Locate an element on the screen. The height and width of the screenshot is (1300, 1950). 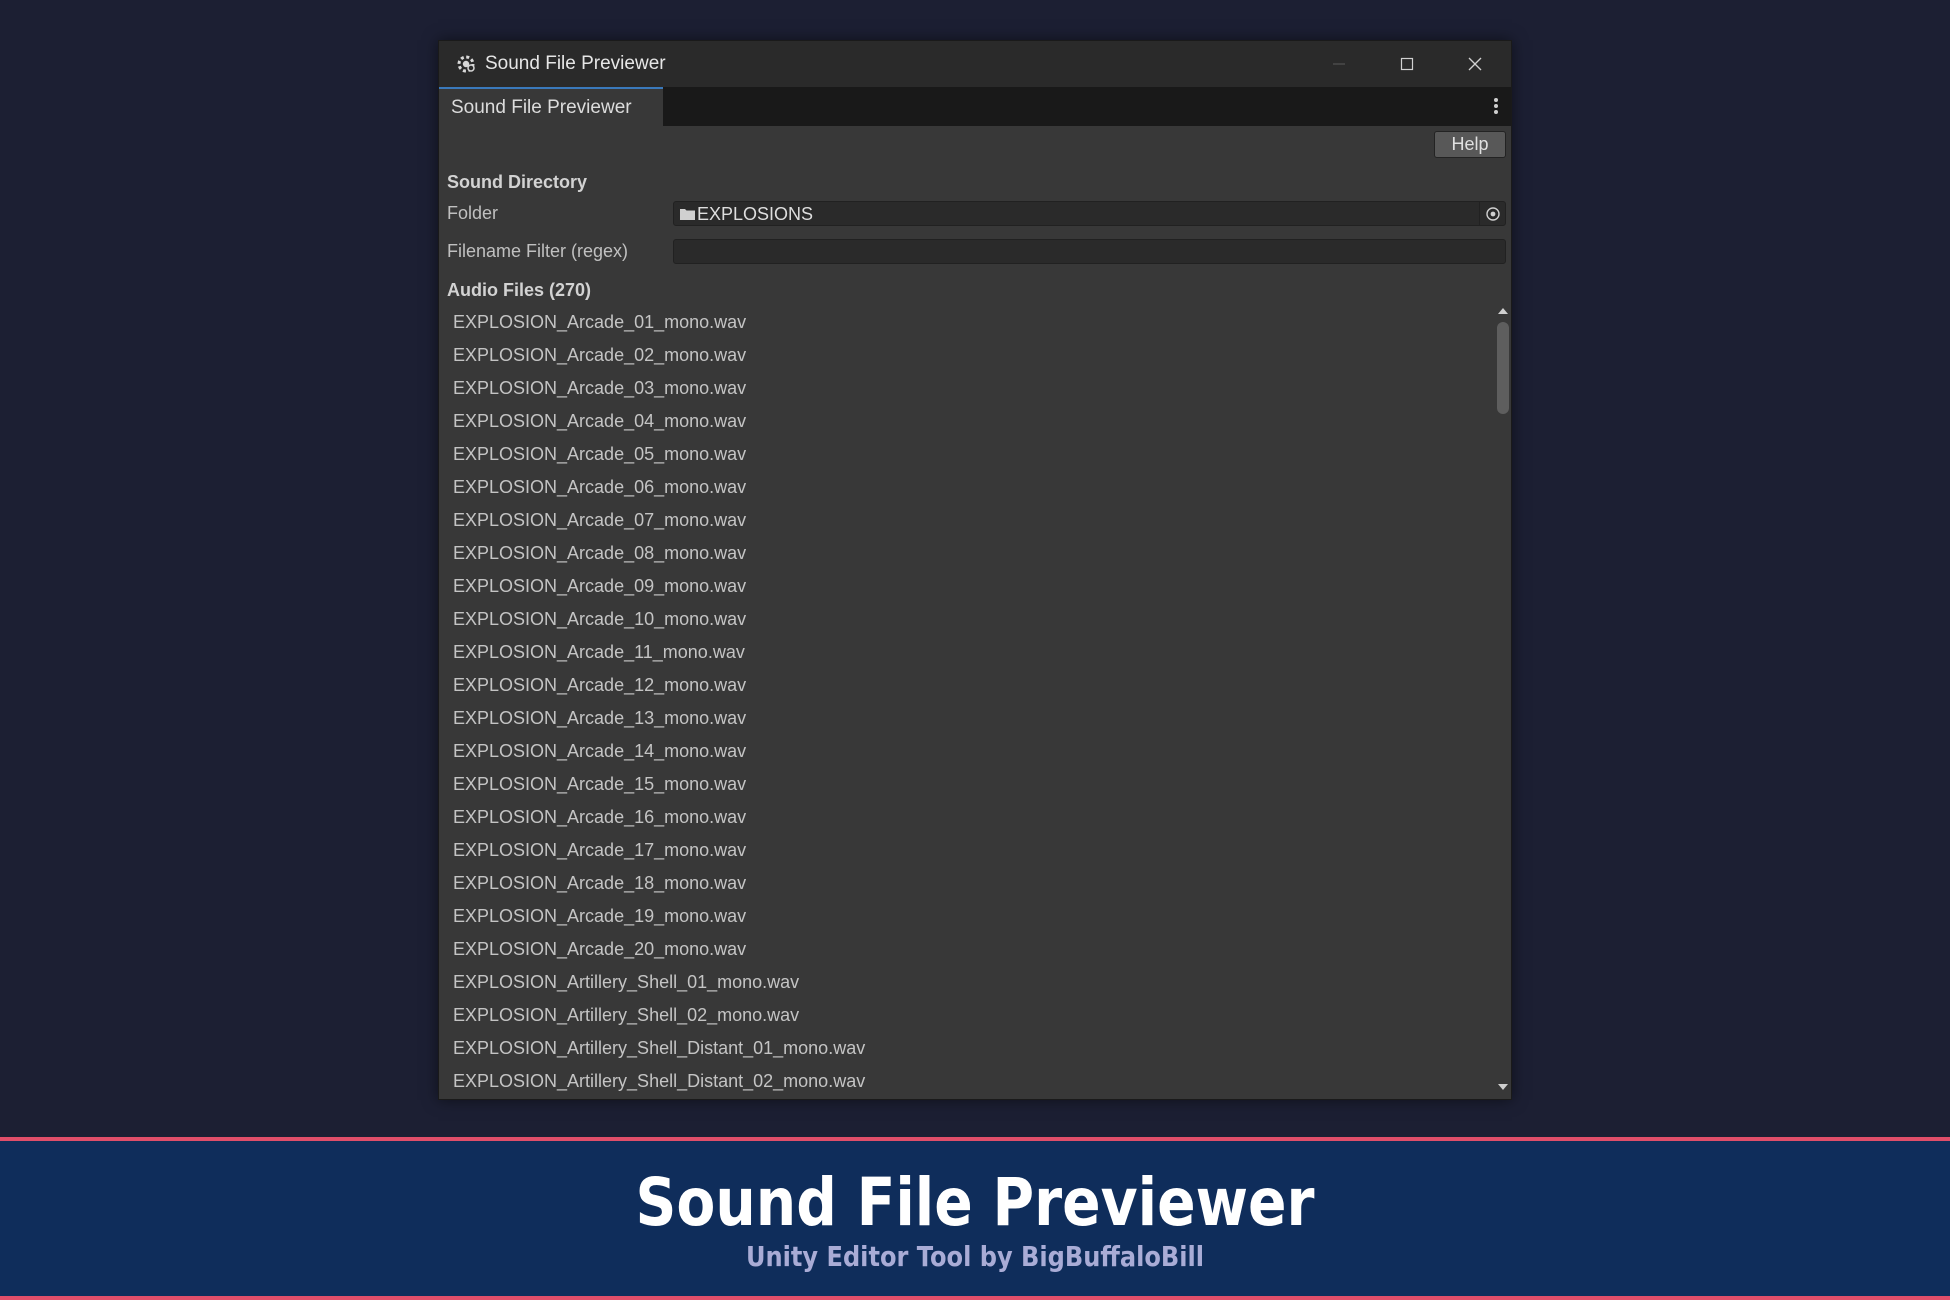
maximize-icon is located at coordinates (1407, 64).